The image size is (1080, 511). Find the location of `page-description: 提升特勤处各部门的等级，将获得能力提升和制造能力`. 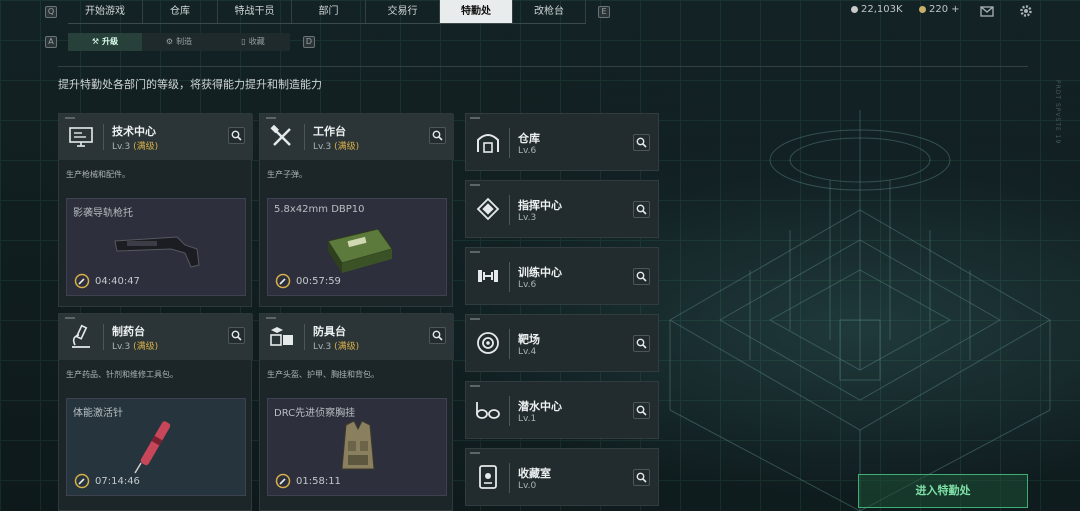

page-description: 提升特勤处各部门的等级，将获得能力提升和制造能力 is located at coordinates (190, 84).